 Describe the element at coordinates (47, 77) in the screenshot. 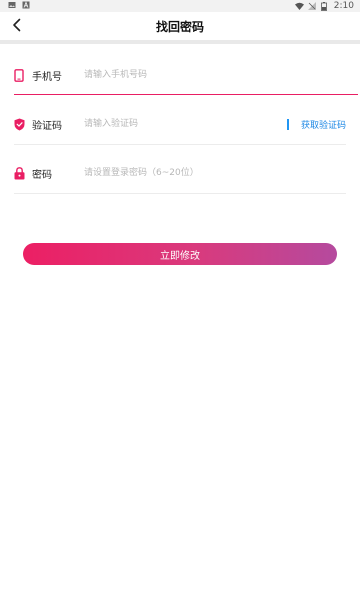

I see `phone-label: 手机号` at that location.